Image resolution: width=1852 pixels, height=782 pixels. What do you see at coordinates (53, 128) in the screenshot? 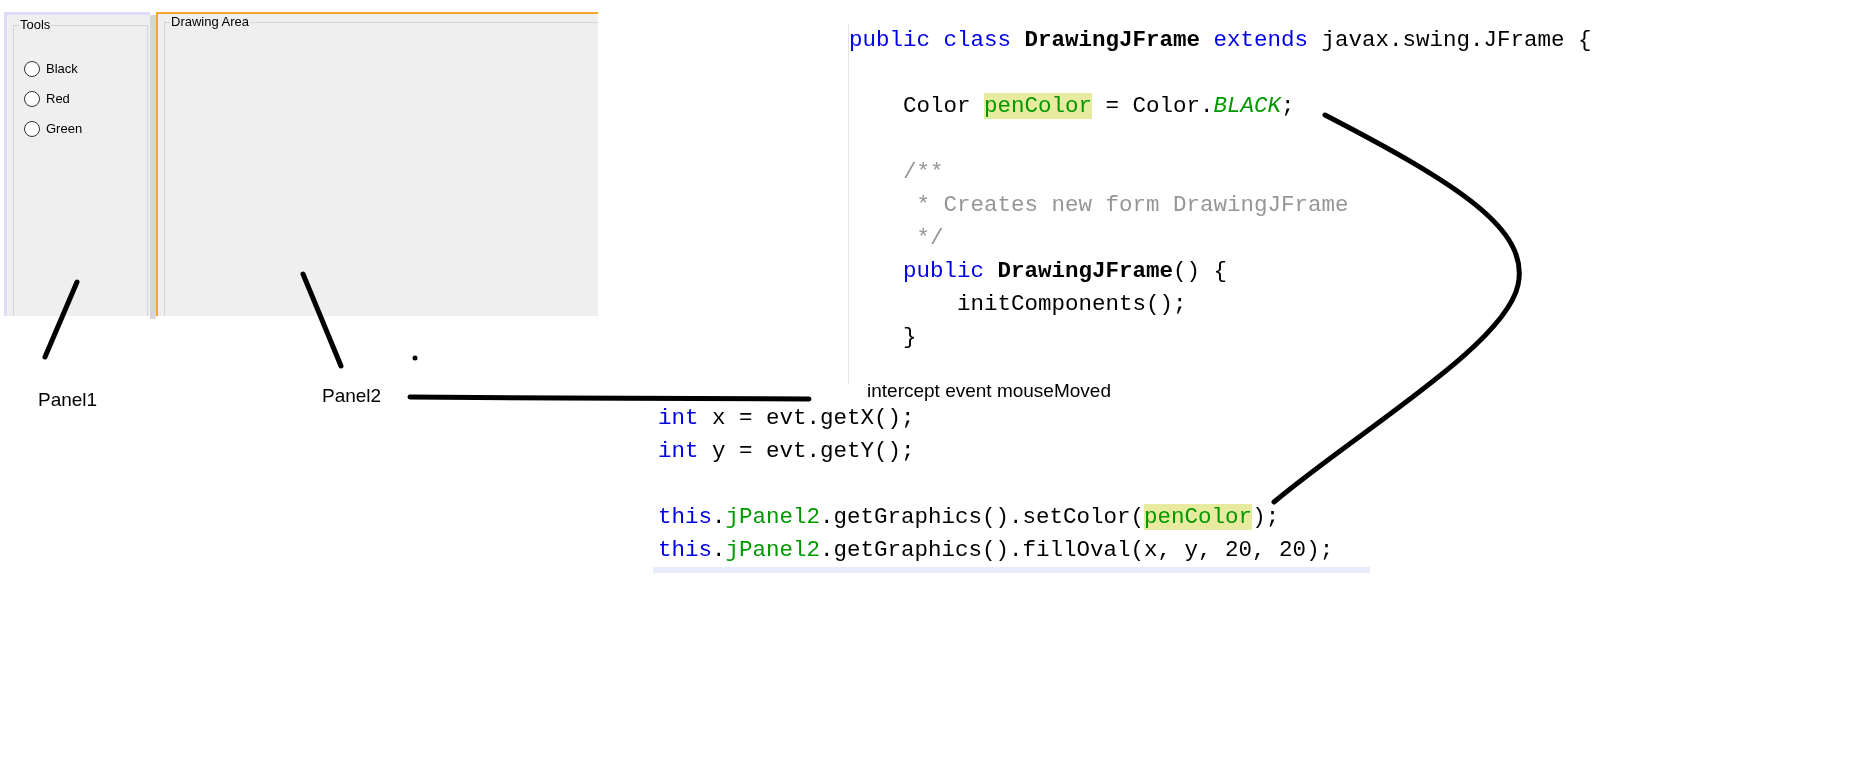
I see `radio-option: Green` at bounding box center [53, 128].